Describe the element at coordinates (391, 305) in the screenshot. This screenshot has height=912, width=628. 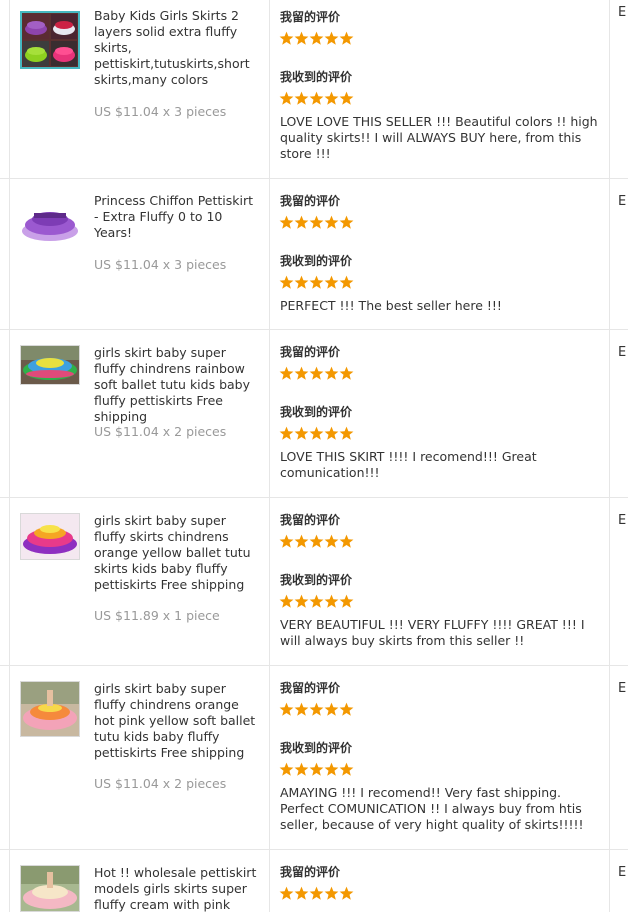
I see `buyer-comment: PERFECT !!! The best seller here !!!` at that location.